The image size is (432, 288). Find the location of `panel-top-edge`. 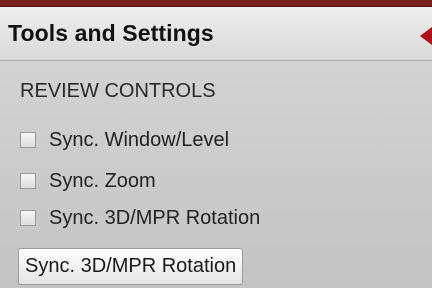

panel-top-edge is located at coordinates (216, 3).